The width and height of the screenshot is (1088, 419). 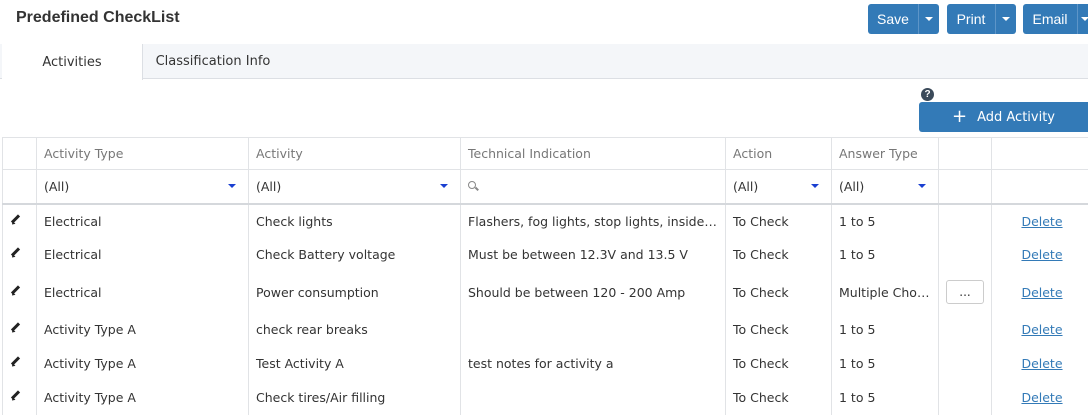 I want to click on column-header-technical-indication: Technical Indication, so click(x=593, y=153).